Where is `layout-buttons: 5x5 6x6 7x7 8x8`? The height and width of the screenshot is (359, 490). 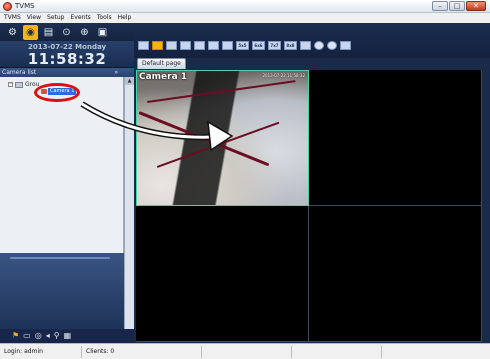
layout-buttons: 5x5 6x6 7x7 8x8 is located at coordinates (244, 45).